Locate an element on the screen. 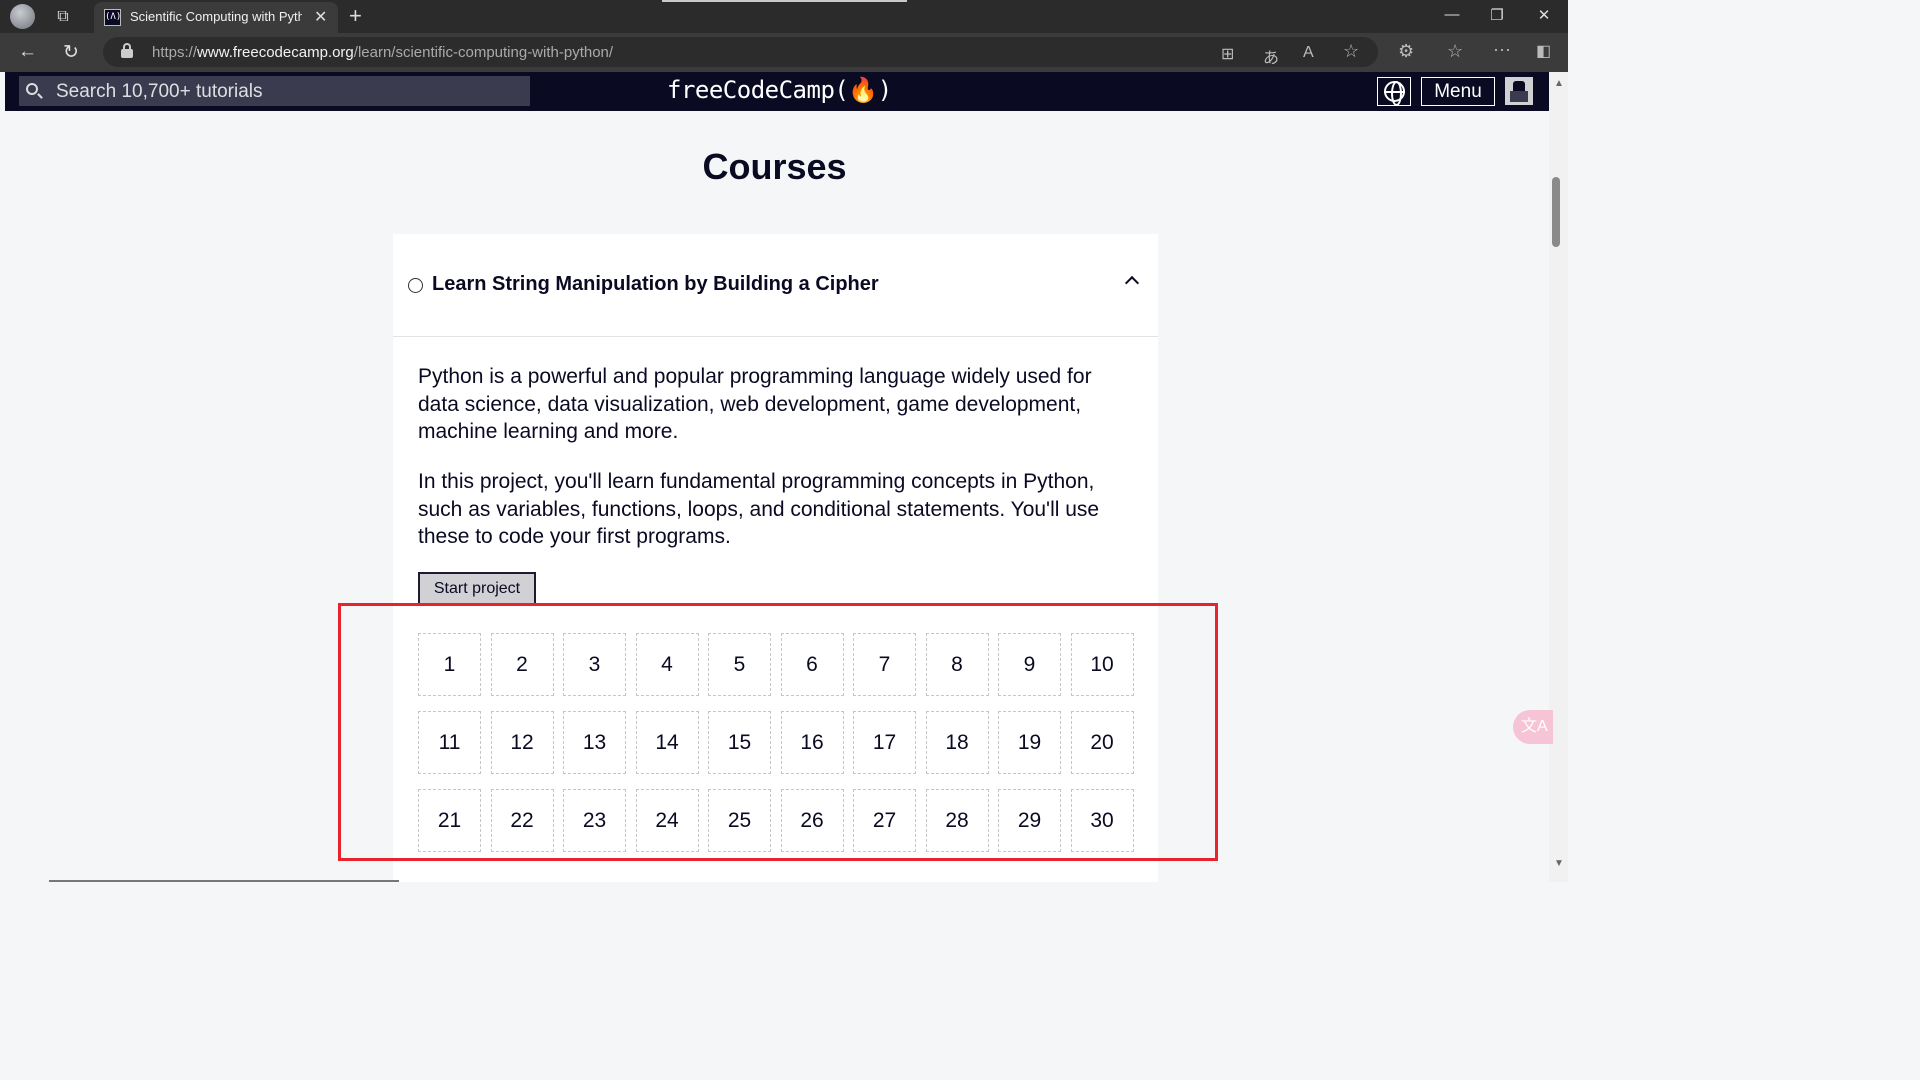 The height and width of the screenshot is (1080, 1920). horizontal-scroll-indicator is located at coordinates (224, 881).